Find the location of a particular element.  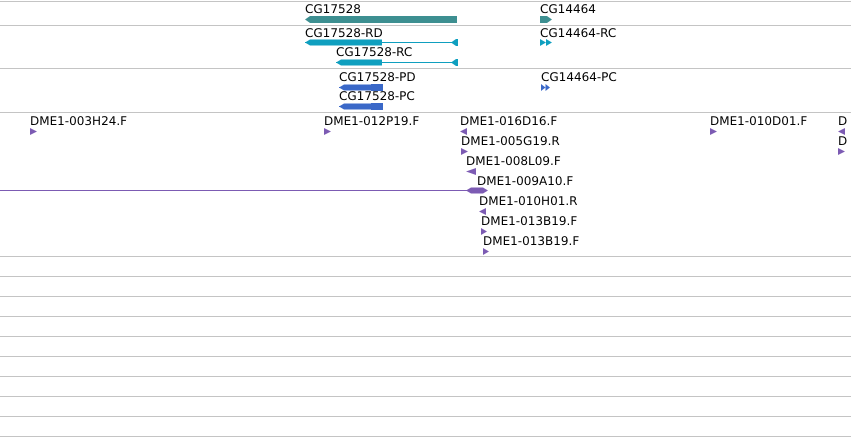

feature-label: DME1-010D01.F is located at coordinates (759, 121).